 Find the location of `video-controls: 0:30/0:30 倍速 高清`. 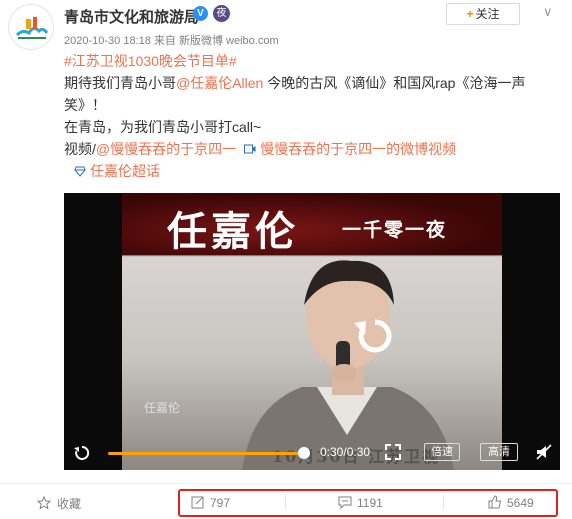

video-controls: 0:30/0:30 倍速 高清 is located at coordinates (312, 452).